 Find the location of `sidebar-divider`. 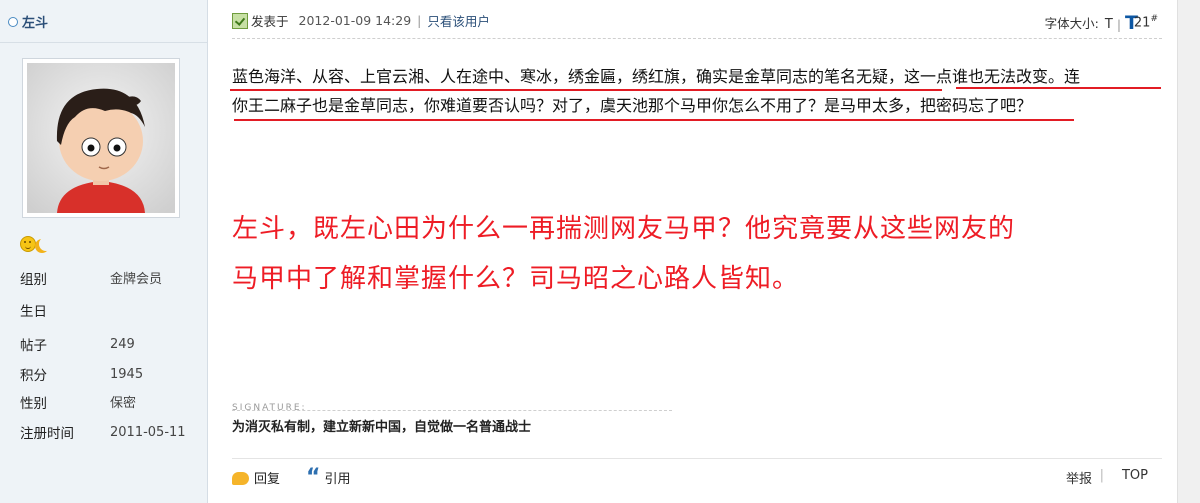

sidebar-divider is located at coordinates (103, 42).